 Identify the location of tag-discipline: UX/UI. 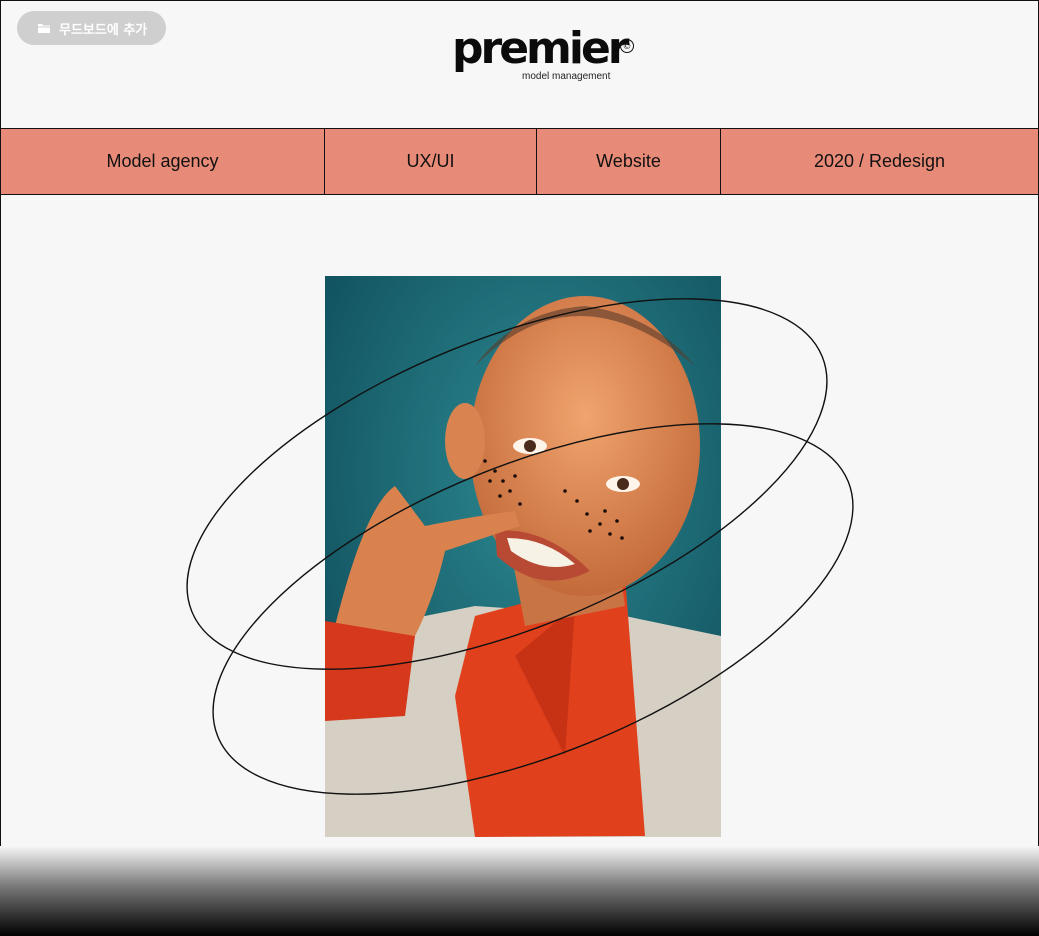
(431, 161).